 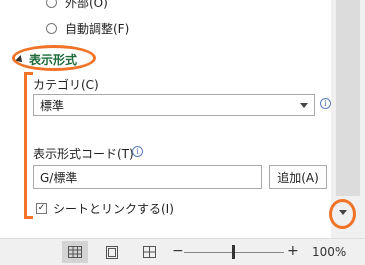 I want to click on format-code-value: G/標準, so click(x=59, y=177).